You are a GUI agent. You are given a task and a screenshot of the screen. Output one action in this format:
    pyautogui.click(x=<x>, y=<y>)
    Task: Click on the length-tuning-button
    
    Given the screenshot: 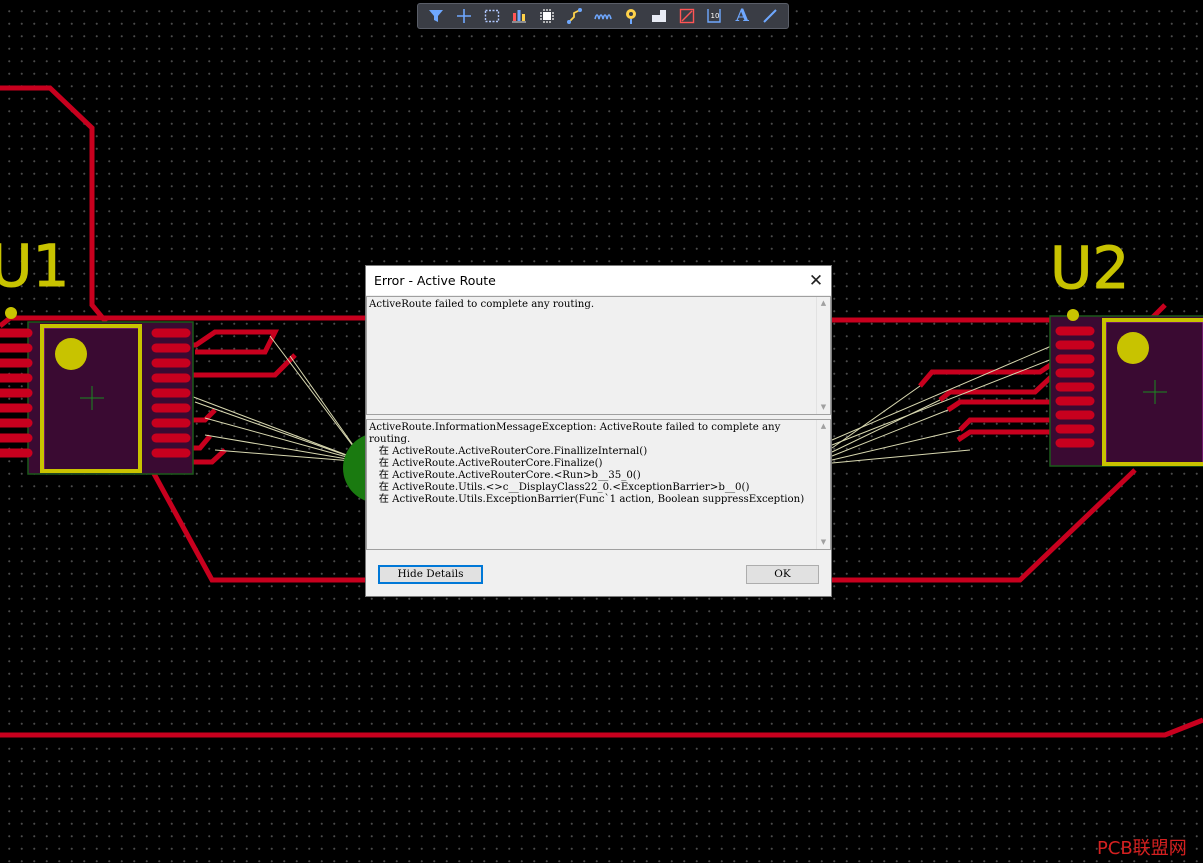 What is the action you would take?
    pyautogui.click(x=603, y=16)
    